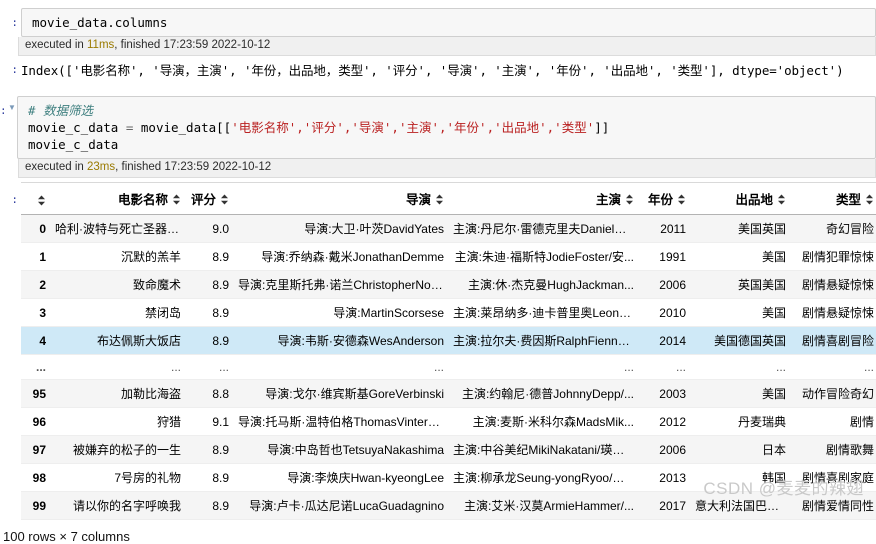 The width and height of the screenshot is (876, 544). What do you see at coordinates (118, 284) in the screenshot?
I see `cell-电影名称: 致命魔术` at bounding box center [118, 284].